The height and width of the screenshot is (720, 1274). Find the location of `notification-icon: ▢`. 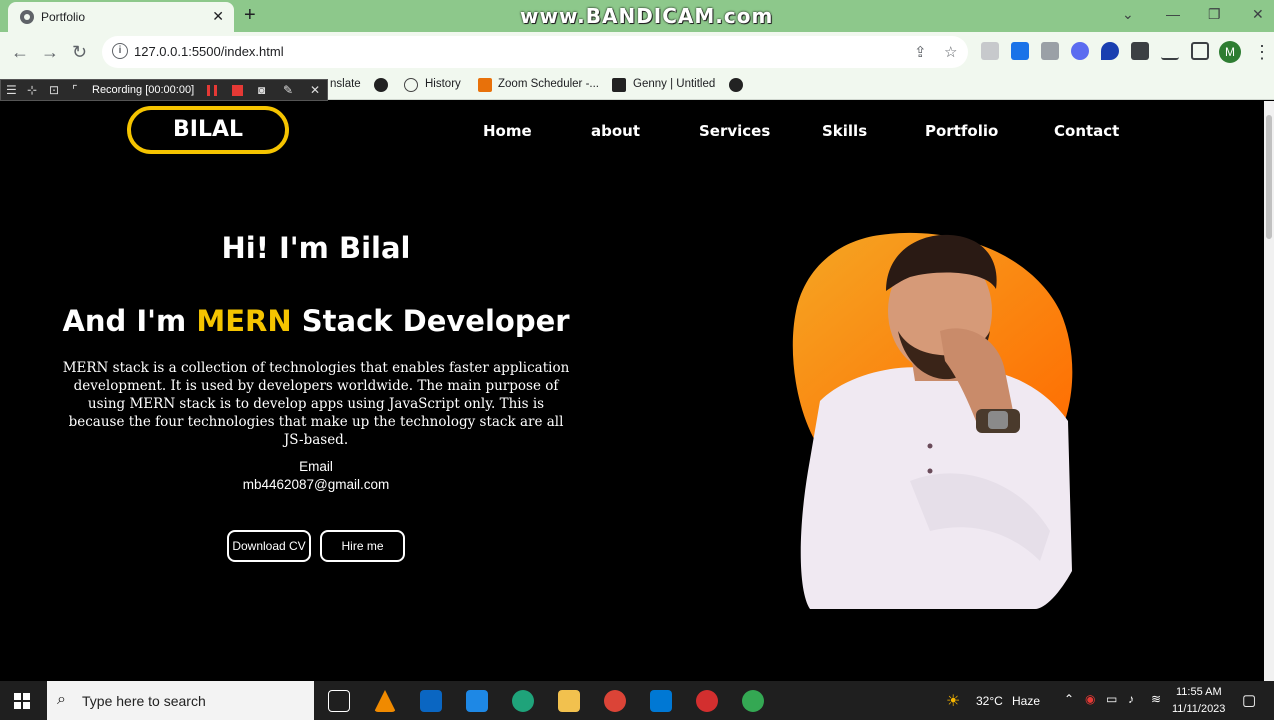

notification-icon: ▢ is located at coordinates (1249, 700).